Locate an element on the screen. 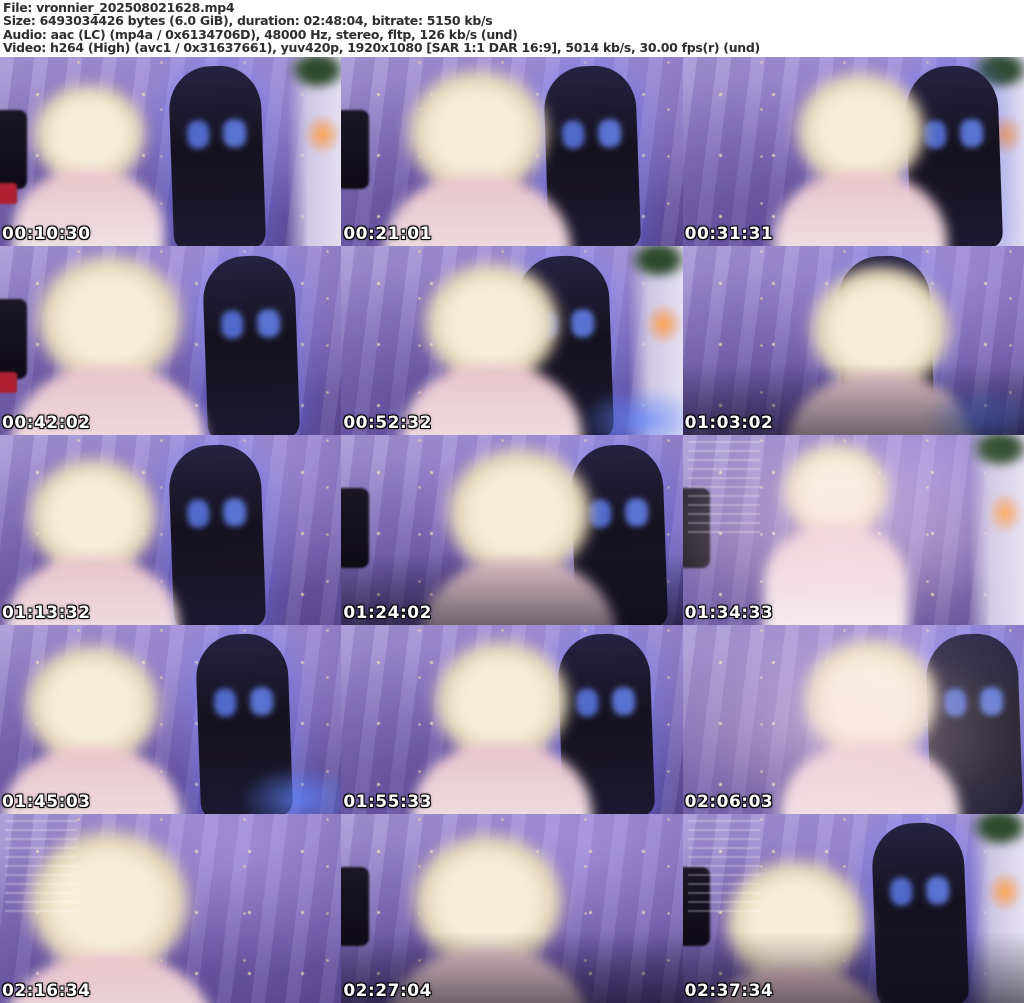 Image resolution: width=1024 pixels, height=1003 pixels. video-thumbnail: 02:06:03 is located at coordinates (853, 719).